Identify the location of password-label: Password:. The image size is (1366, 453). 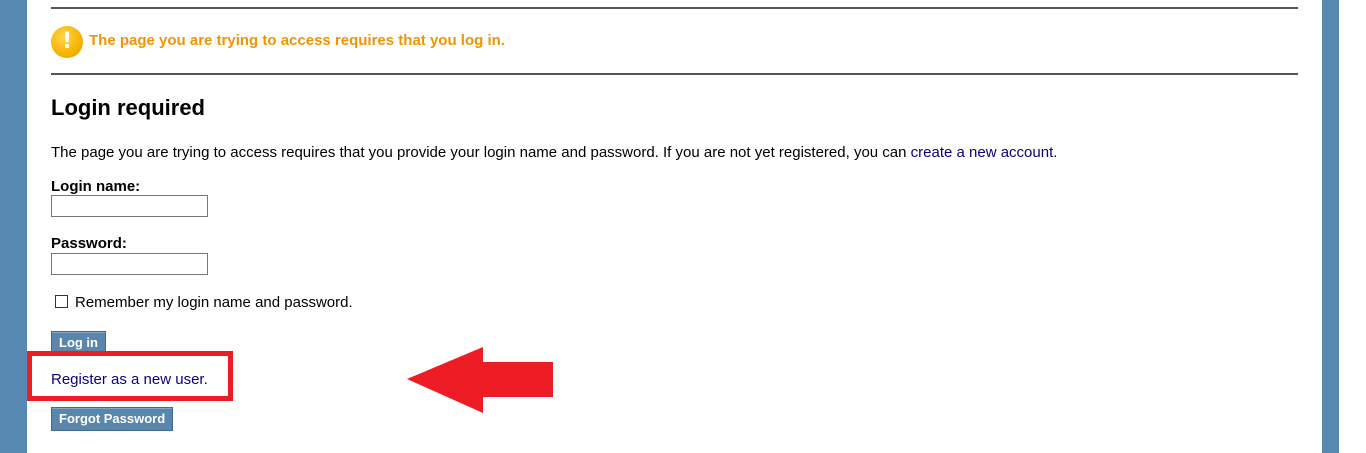
(89, 243).